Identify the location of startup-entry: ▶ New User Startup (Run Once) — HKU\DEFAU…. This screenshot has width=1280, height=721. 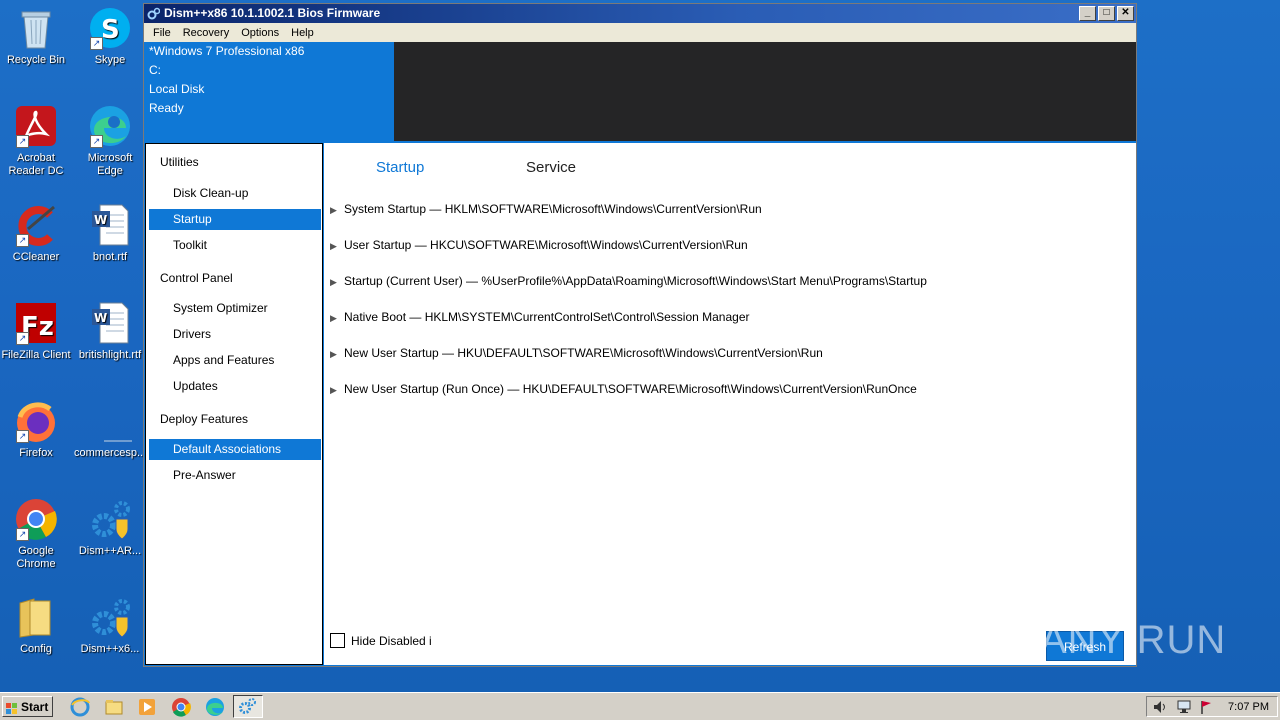
(623, 389).